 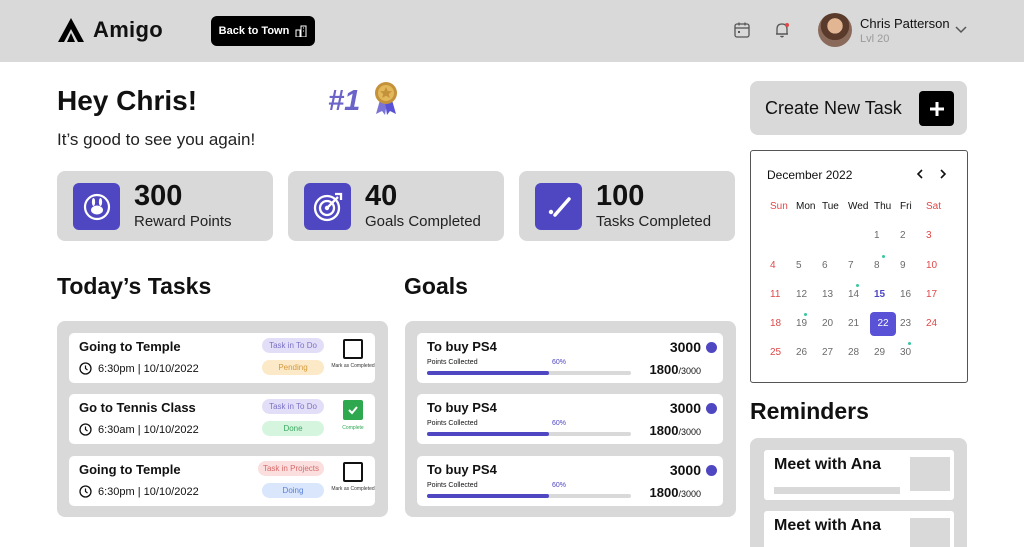 What do you see at coordinates (936, 108) in the screenshot?
I see `plus-icon` at bounding box center [936, 108].